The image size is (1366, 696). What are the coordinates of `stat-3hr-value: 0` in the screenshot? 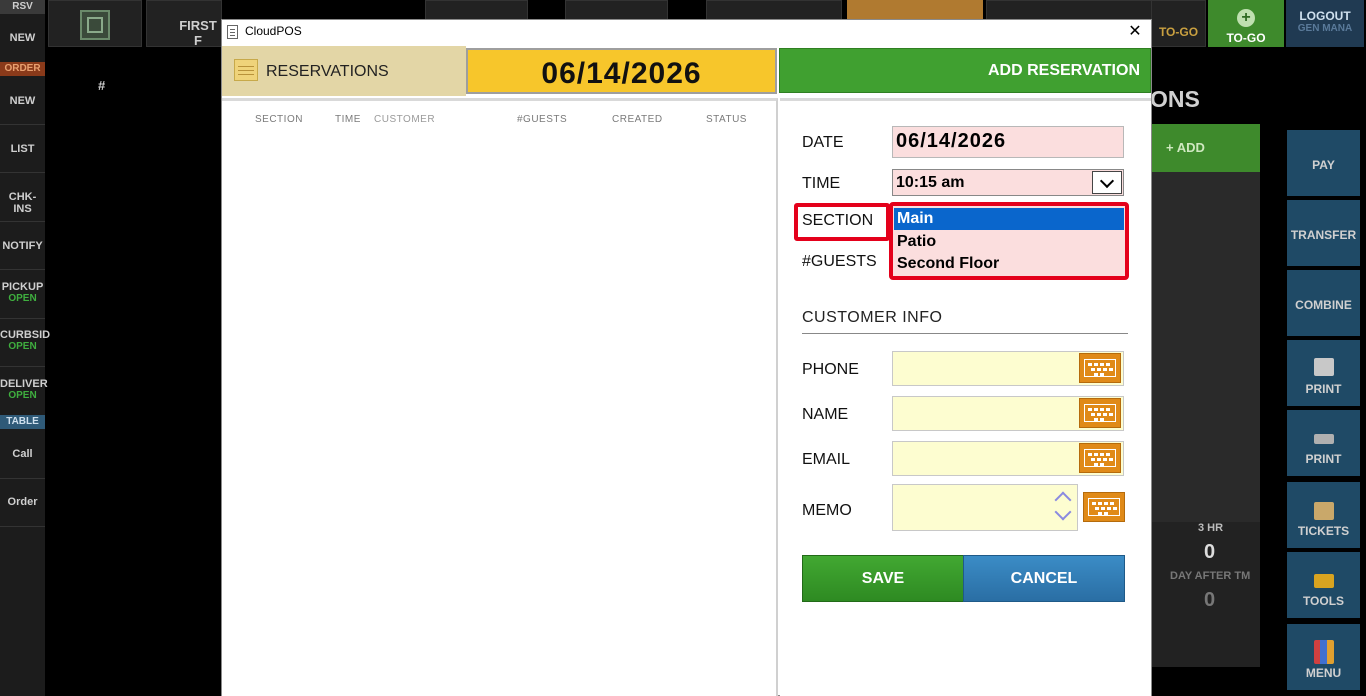 It's located at (1210, 552).